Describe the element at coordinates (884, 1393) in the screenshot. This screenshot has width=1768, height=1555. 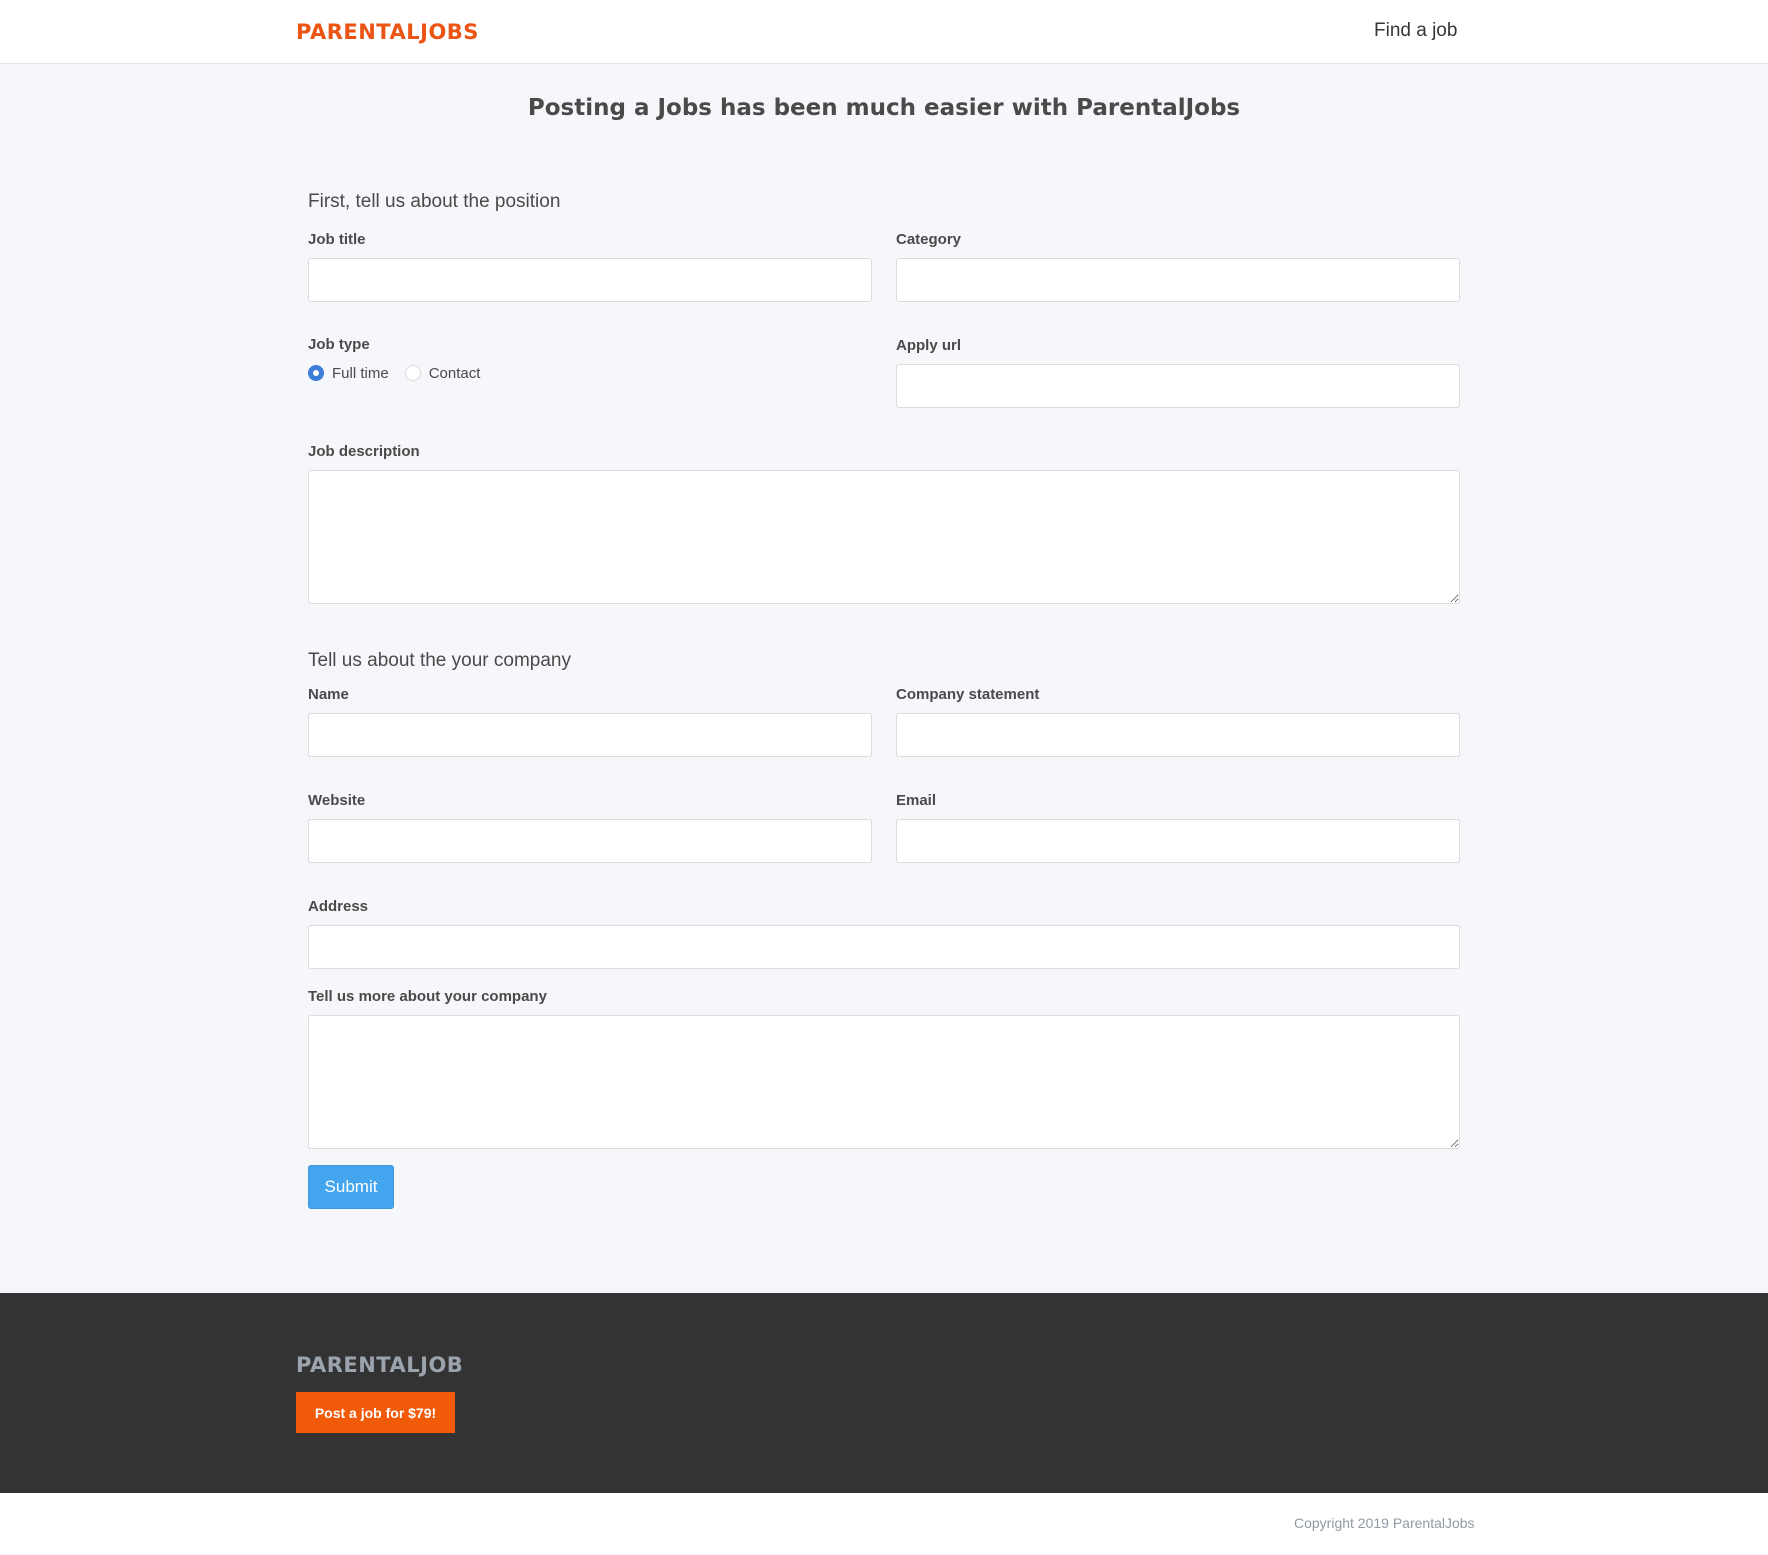
I see `footer: PARENTALJOB Post a job for $79!` at that location.